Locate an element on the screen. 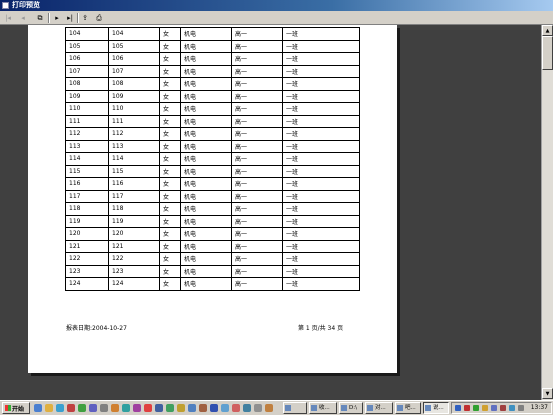  taskbar-task is located at coordinates (295, 408).